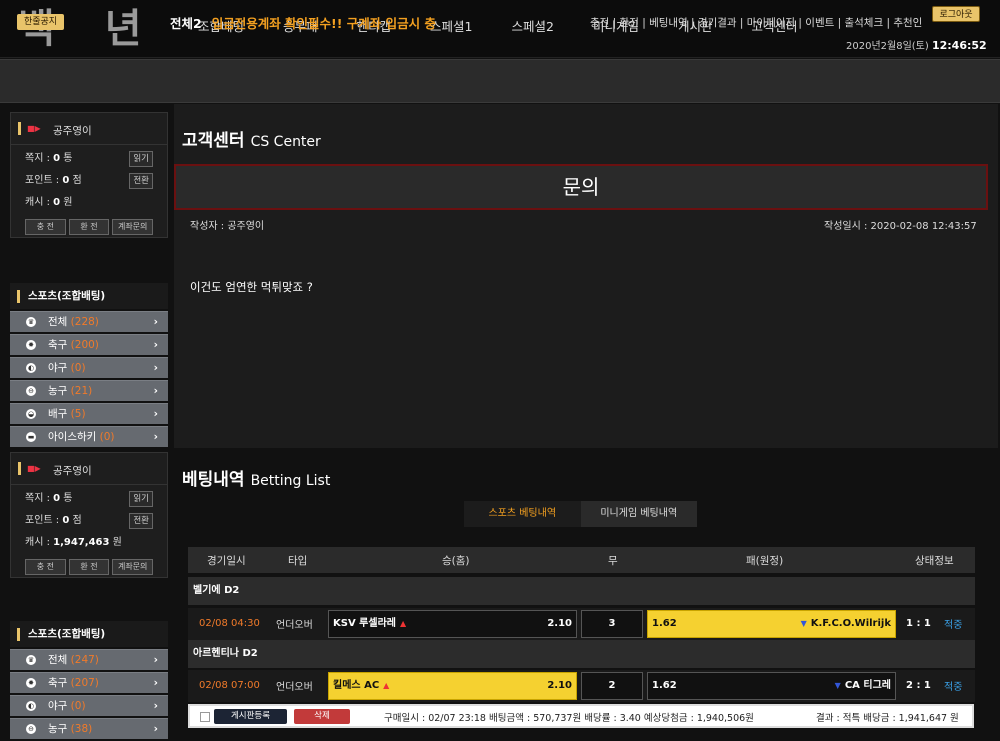  I want to click on col-type: 타입, so click(298, 561).